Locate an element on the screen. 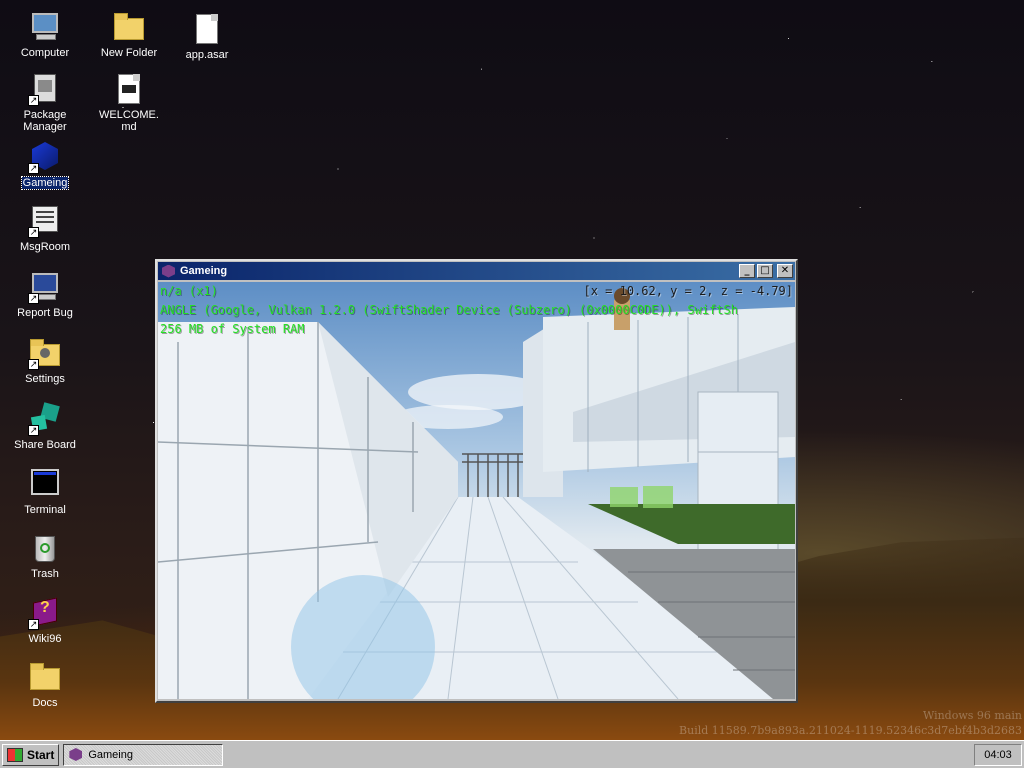 The height and width of the screenshot is (768, 1024). icon-label: Wiki96 is located at coordinates (45, 639).